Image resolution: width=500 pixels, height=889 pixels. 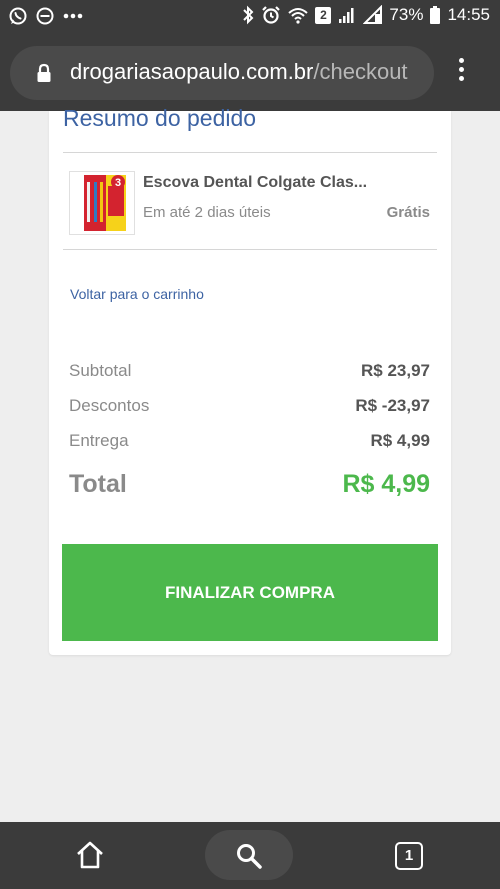 What do you see at coordinates (118, 183) in the screenshot?
I see `pack-count-label: 3` at bounding box center [118, 183].